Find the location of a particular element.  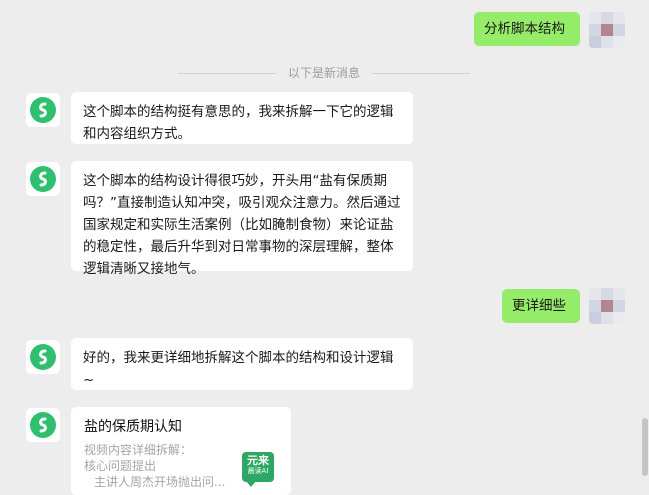

scrollbar is located at coordinates (645, 447).